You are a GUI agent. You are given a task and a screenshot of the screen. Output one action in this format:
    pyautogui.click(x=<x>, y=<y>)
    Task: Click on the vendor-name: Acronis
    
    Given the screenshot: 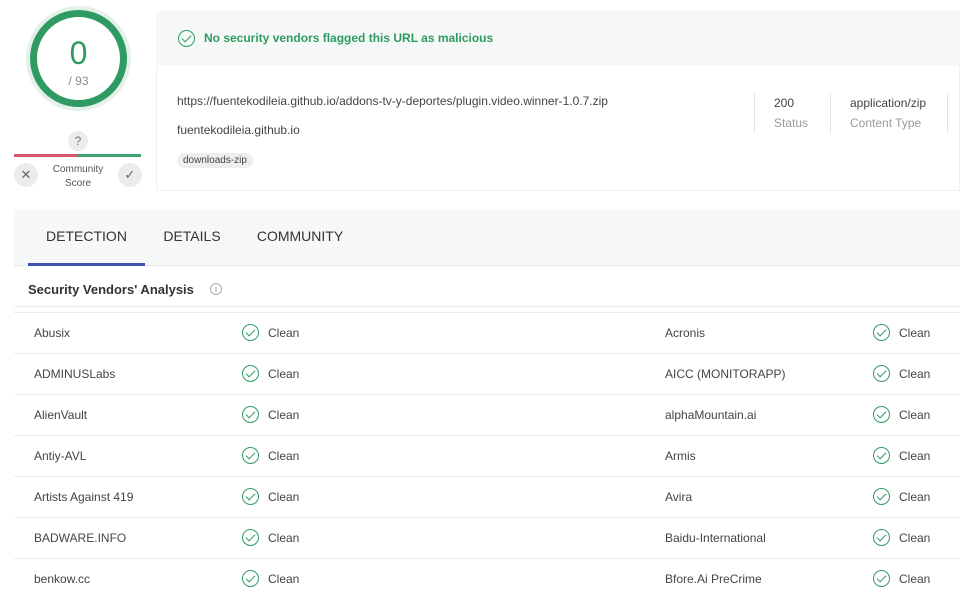 What is the action you would take?
    pyautogui.click(x=685, y=333)
    